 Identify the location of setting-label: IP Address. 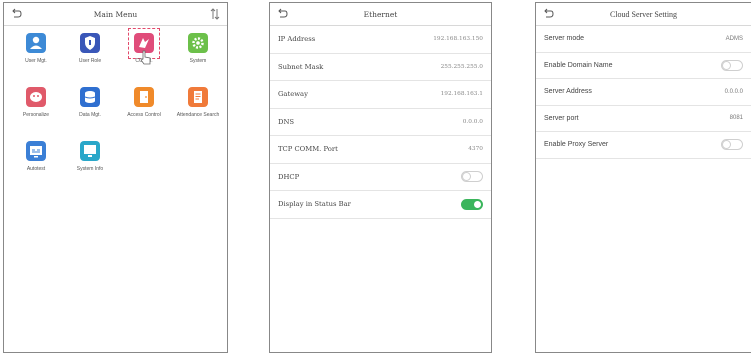
(297, 39).